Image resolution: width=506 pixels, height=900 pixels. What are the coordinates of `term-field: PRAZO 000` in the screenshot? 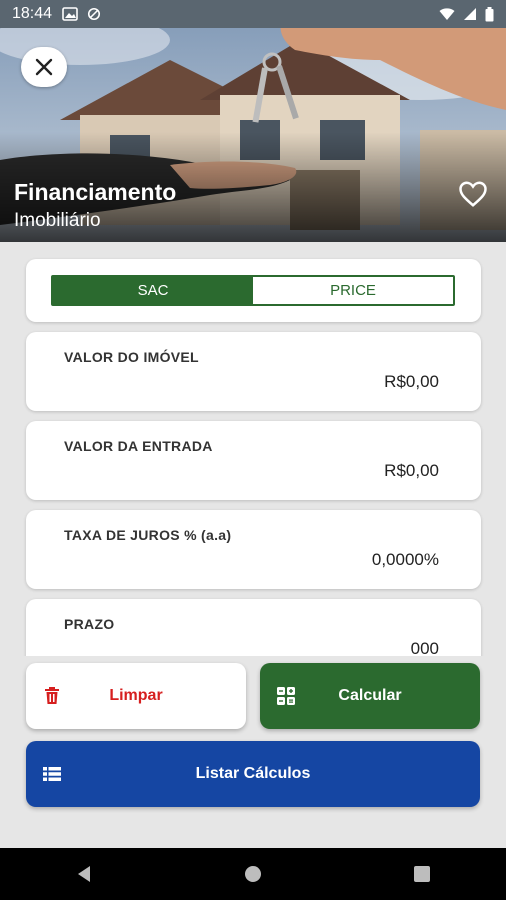 It's located at (253, 627).